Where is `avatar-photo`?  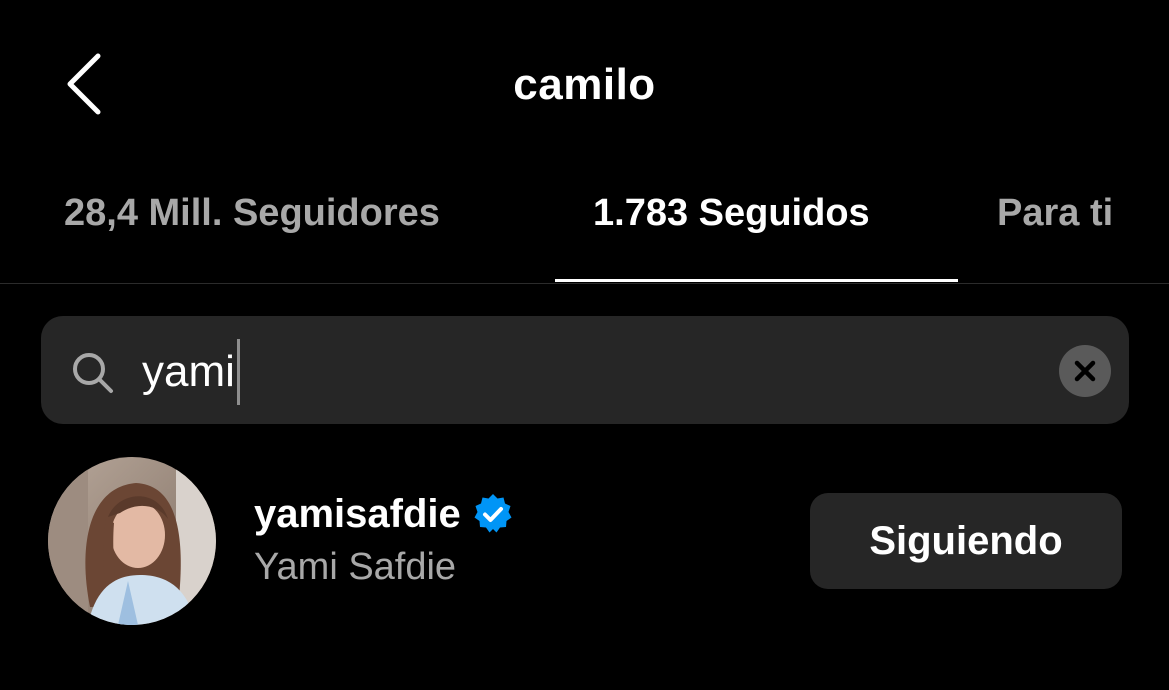 avatar-photo is located at coordinates (132, 541).